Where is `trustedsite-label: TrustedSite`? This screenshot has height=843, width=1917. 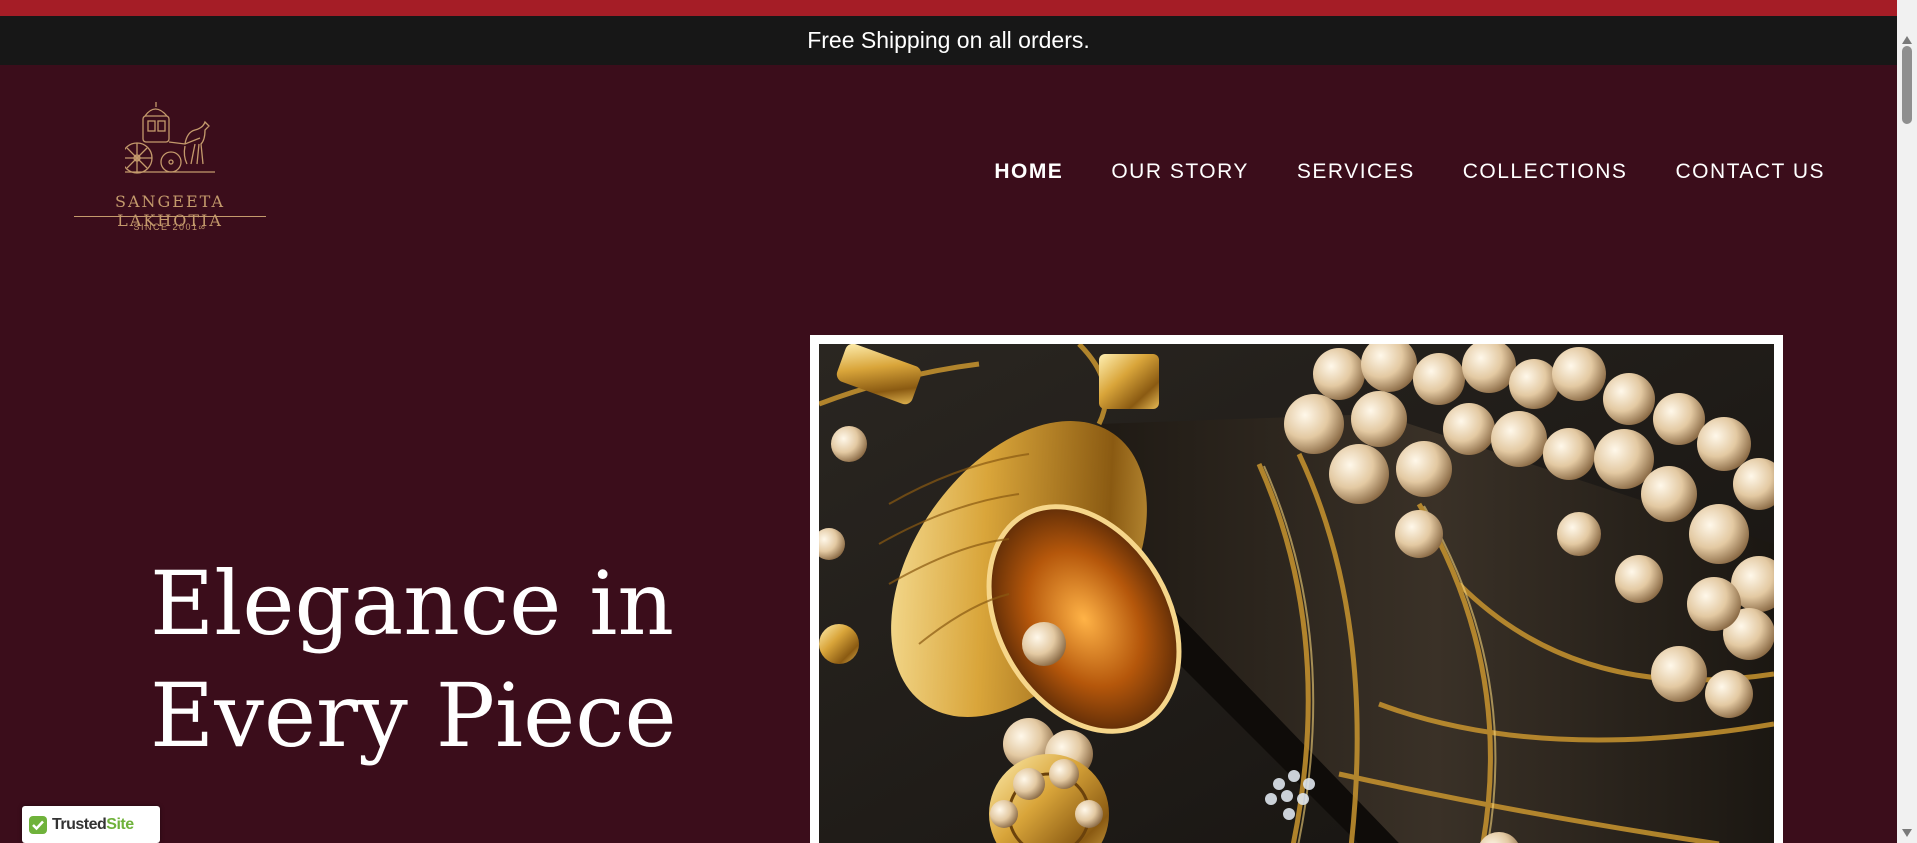
trustedsite-label: TrustedSite is located at coordinates (93, 825).